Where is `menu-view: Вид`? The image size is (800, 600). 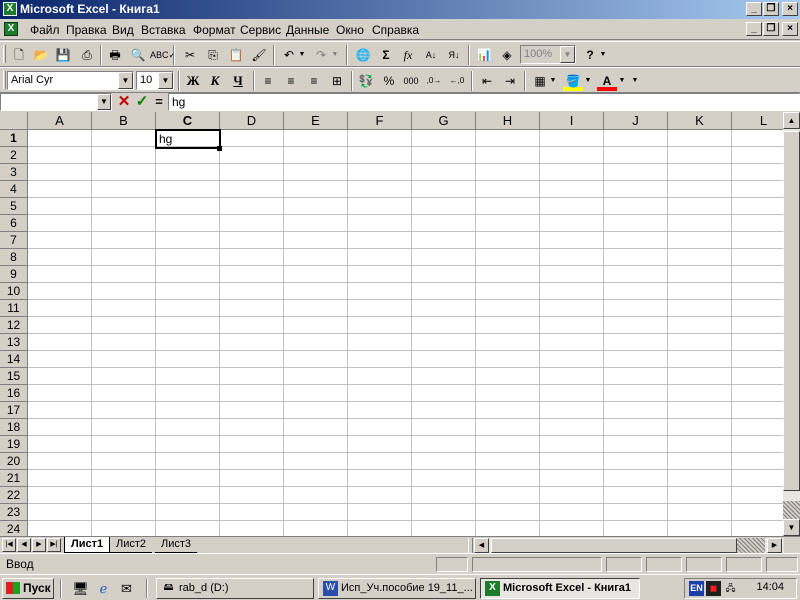
menu-view: Вид is located at coordinates (123, 30).